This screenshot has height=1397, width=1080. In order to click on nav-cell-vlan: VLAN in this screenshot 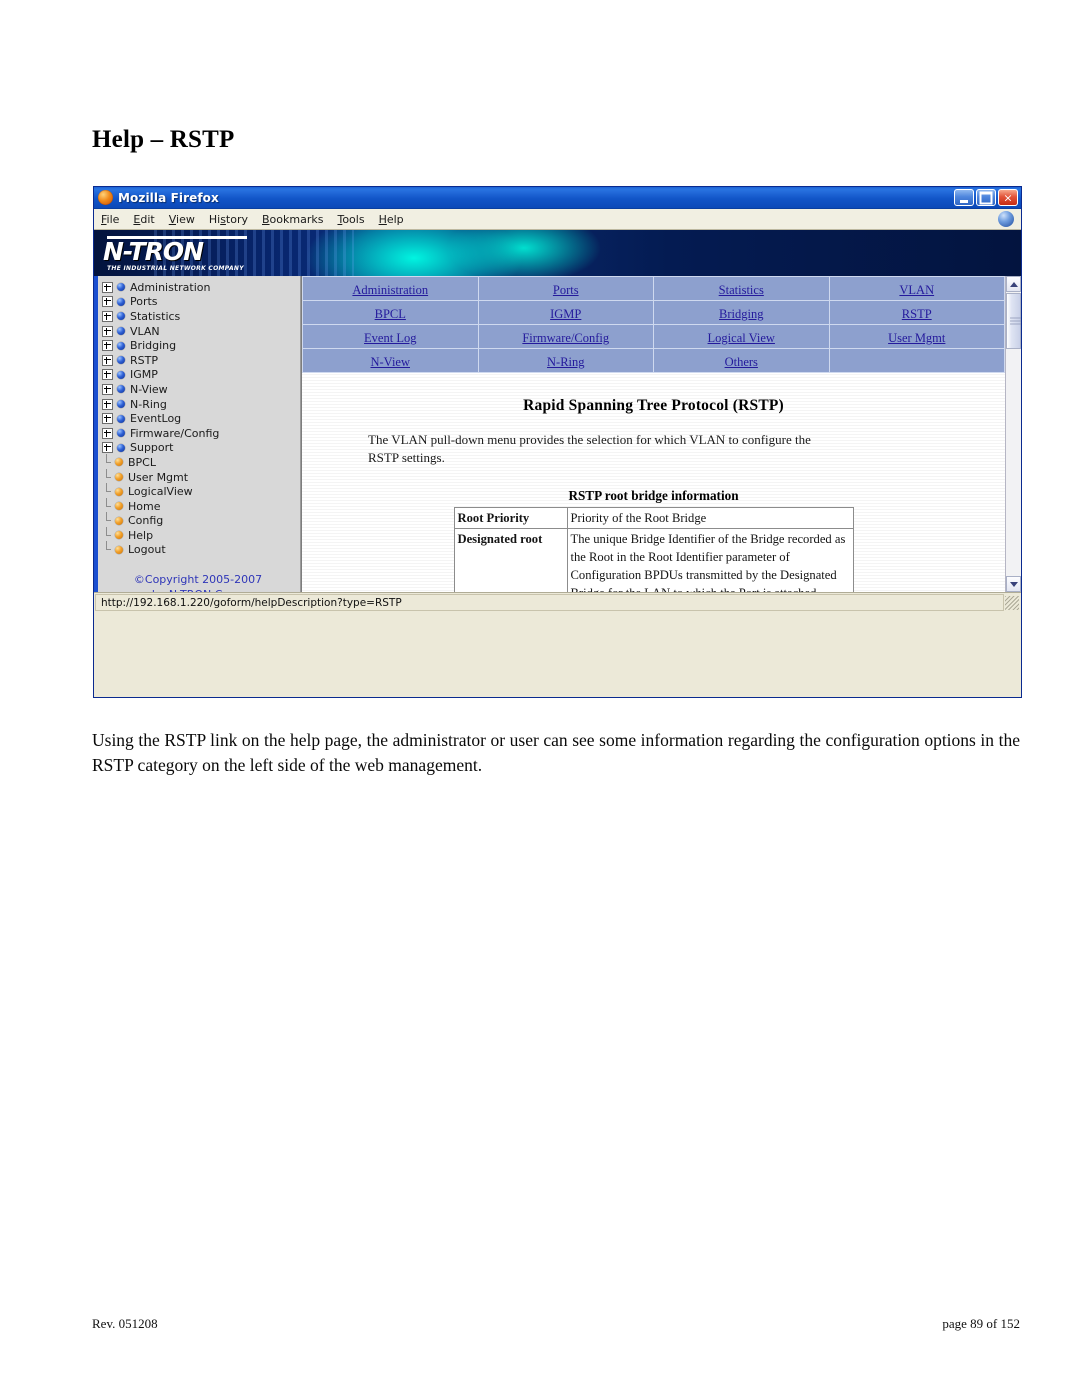, I will do `click(916, 288)`.